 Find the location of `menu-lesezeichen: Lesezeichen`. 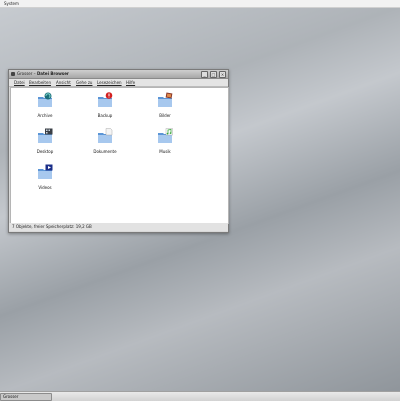

menu-lesezeichen: Lesezeichen is located at coordinates (109, 82).